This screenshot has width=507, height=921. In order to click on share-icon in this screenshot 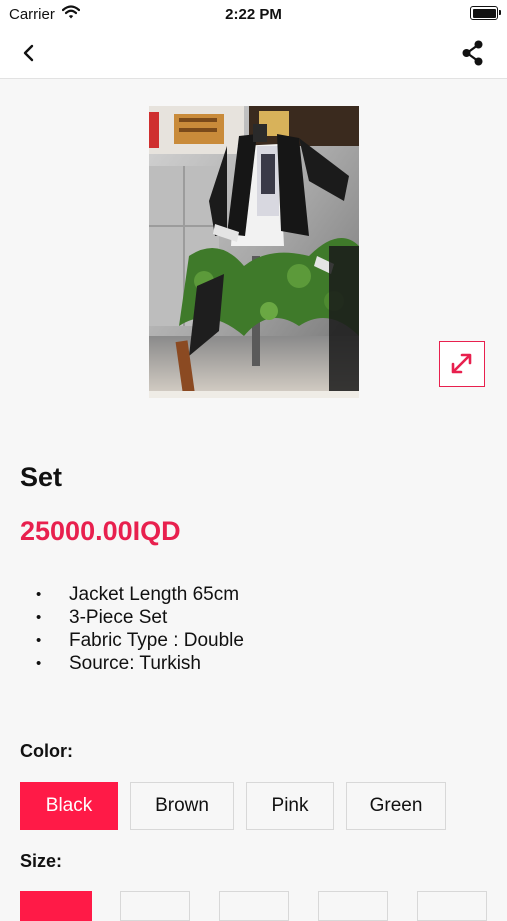, I will do `click(472, 53)`.